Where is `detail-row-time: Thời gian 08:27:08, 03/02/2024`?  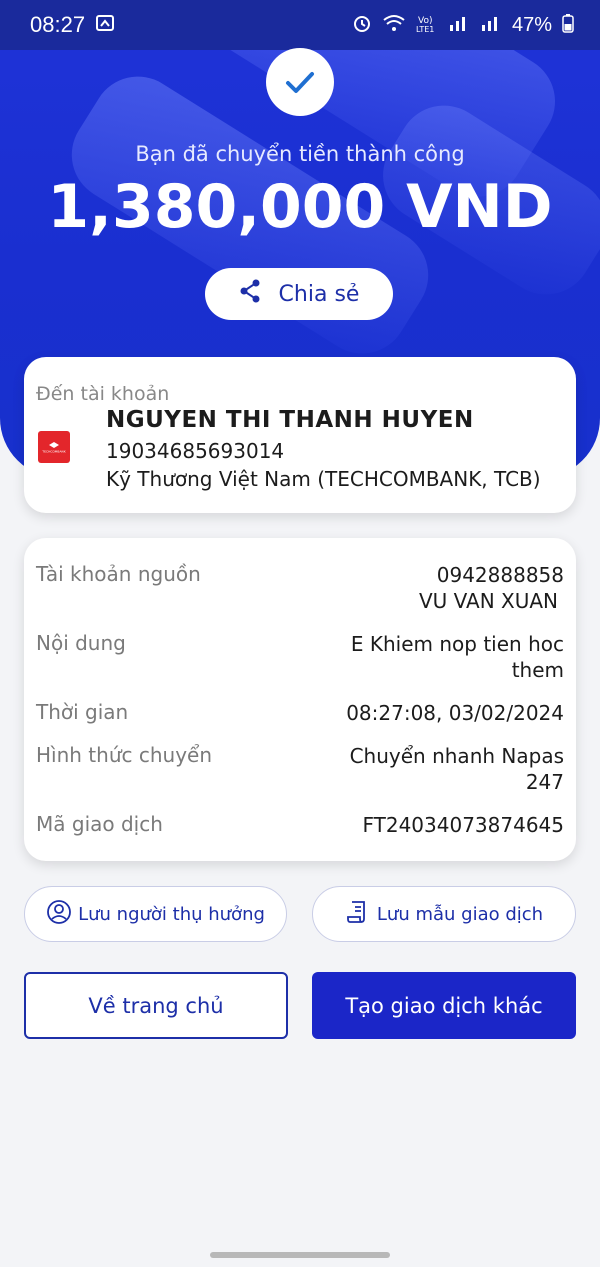
detail-row-time: Thời gian 08:27:08, 03/02/2024 is located at coordinates (300, 713).